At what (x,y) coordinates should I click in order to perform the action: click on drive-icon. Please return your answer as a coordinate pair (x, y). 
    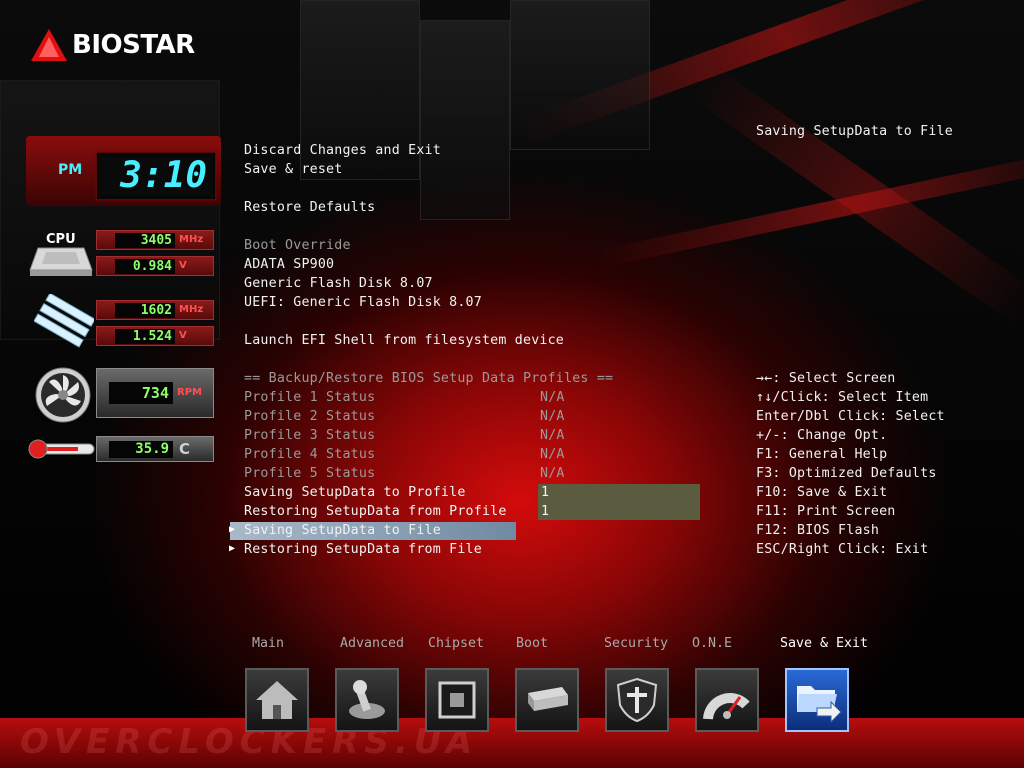
    Looking at the image, I should click on (548, 699).